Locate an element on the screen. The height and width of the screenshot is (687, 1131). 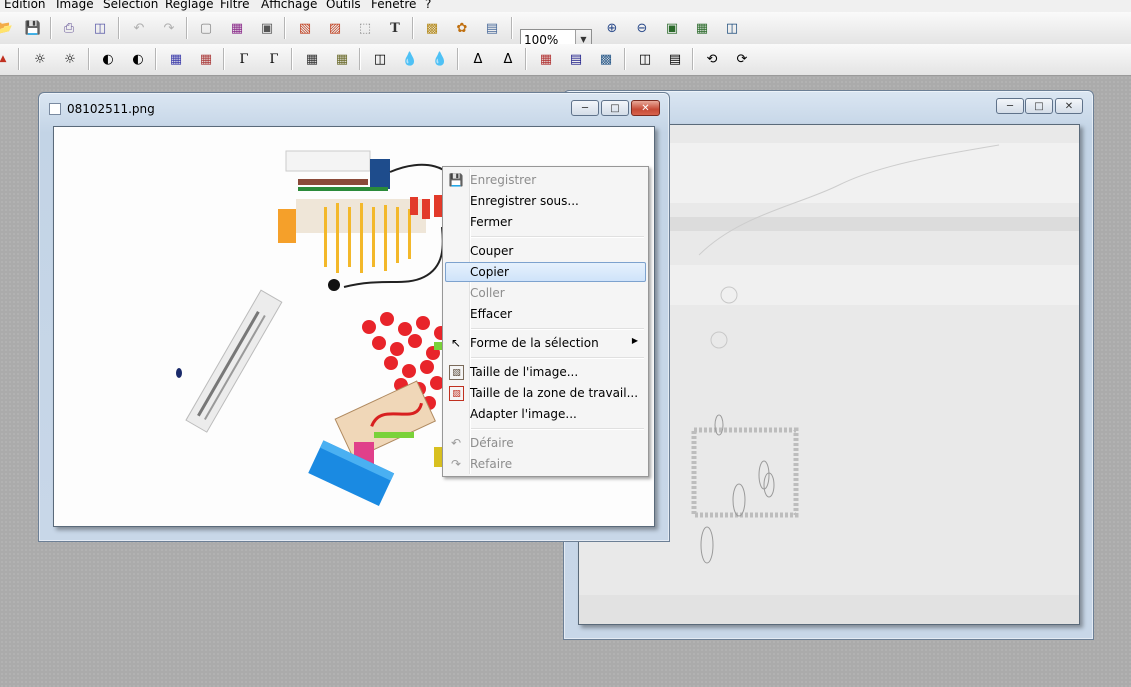
gradient-icon: ▢ is located at coordinates (206, 28).